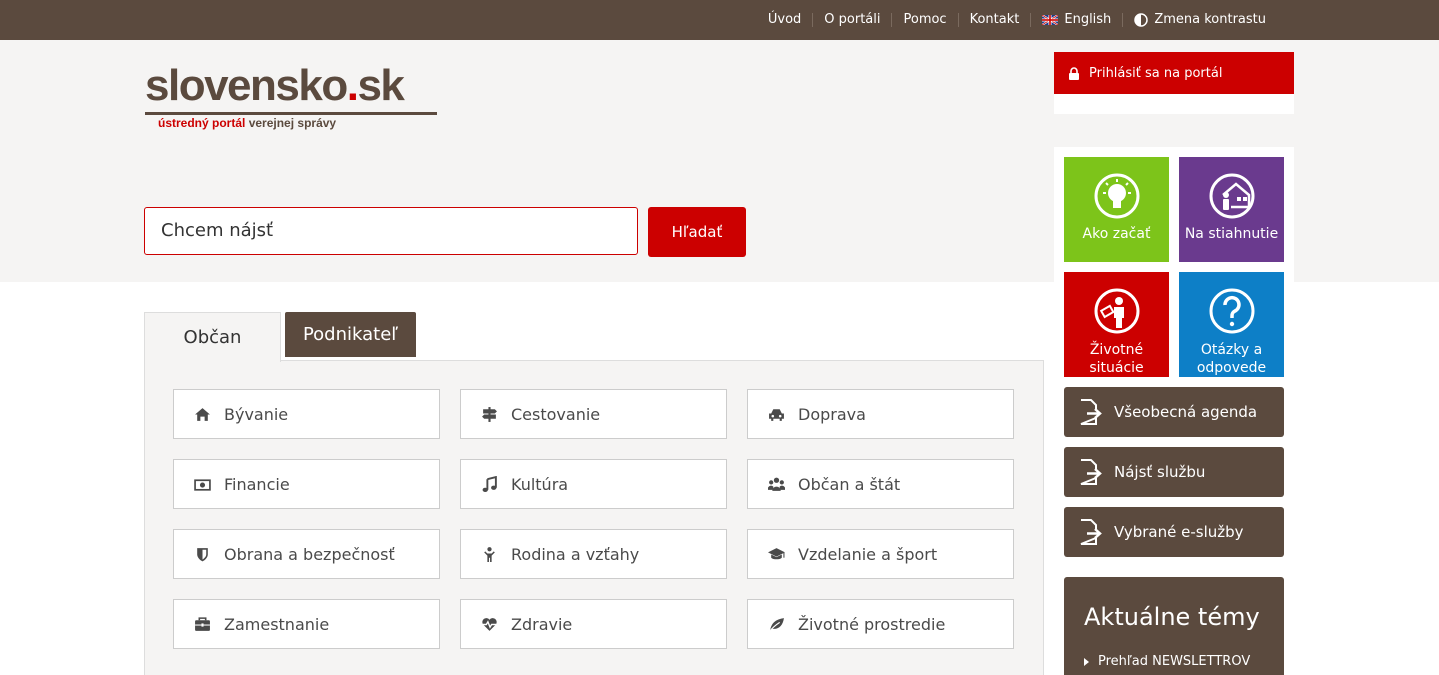 The image size is (1439, 675). Describe the element at coordinates (1232, 311) in the screenshot. I see `question-icon` at that location.